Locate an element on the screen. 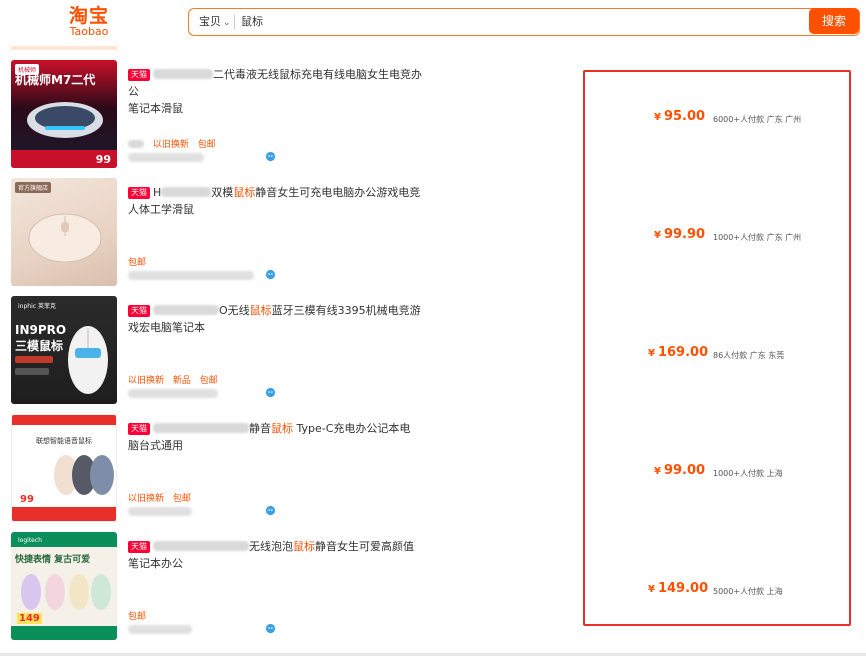 This screenshot has height=658, width=866. title-text: 无线泡泡 is located at coordinates (271, 546).